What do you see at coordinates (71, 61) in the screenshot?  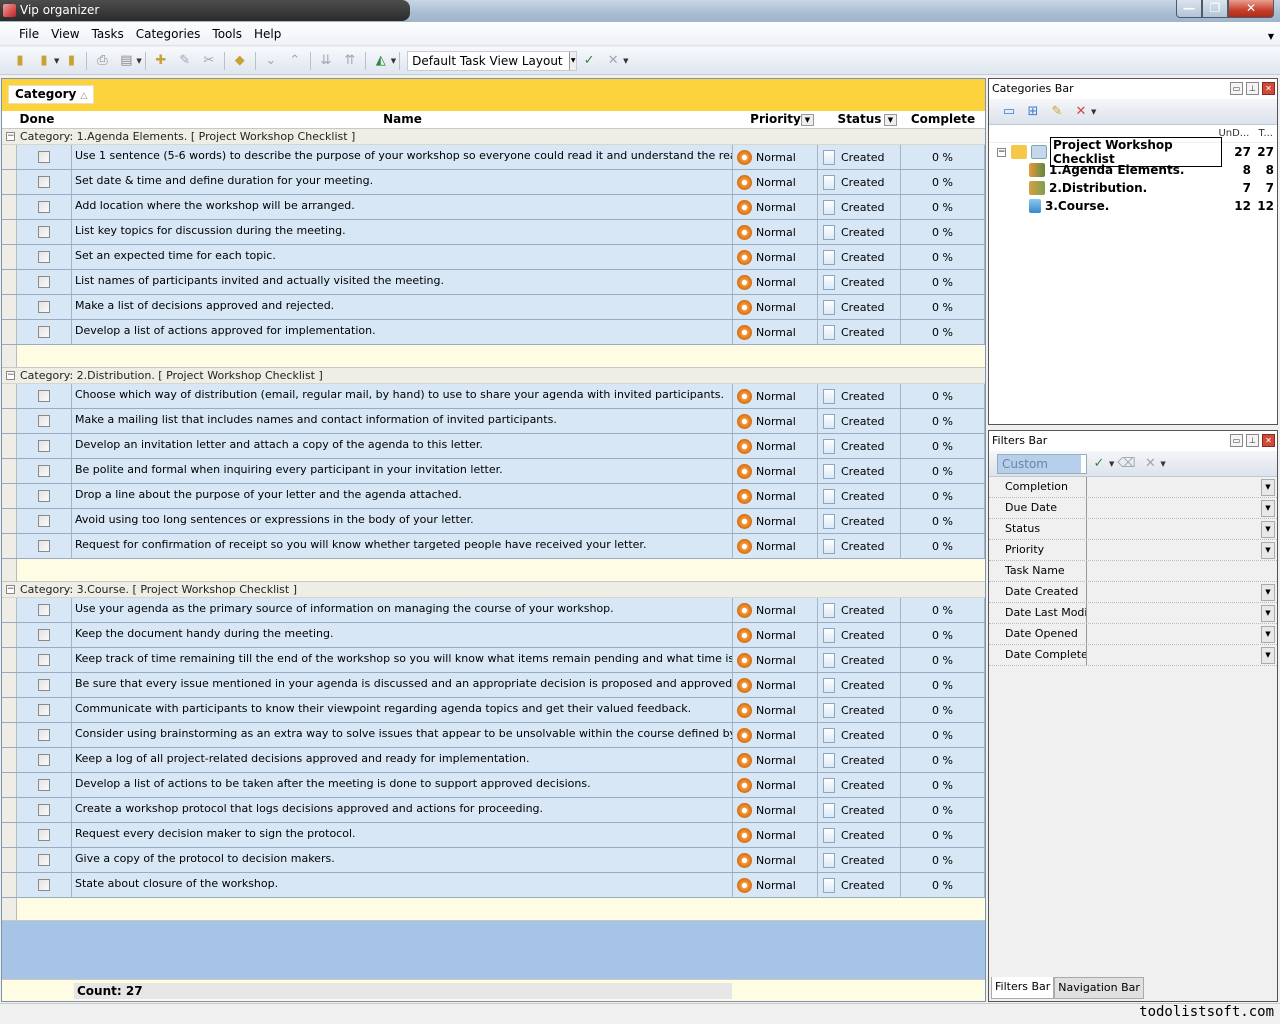 I see `save-database-icon: ▮` at bounding box center [71, 61].